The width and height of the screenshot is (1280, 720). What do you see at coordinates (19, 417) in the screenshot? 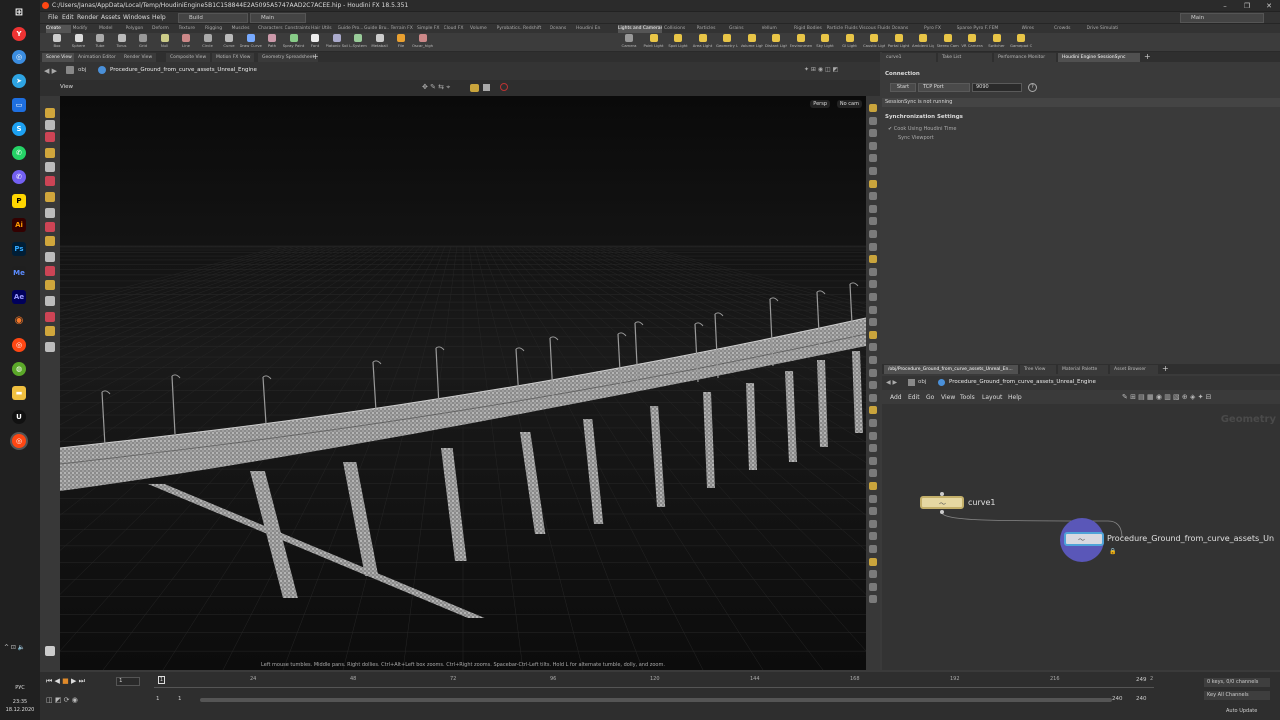
I see `unreal-engine-icon: U` at bounding box center [19, 417].